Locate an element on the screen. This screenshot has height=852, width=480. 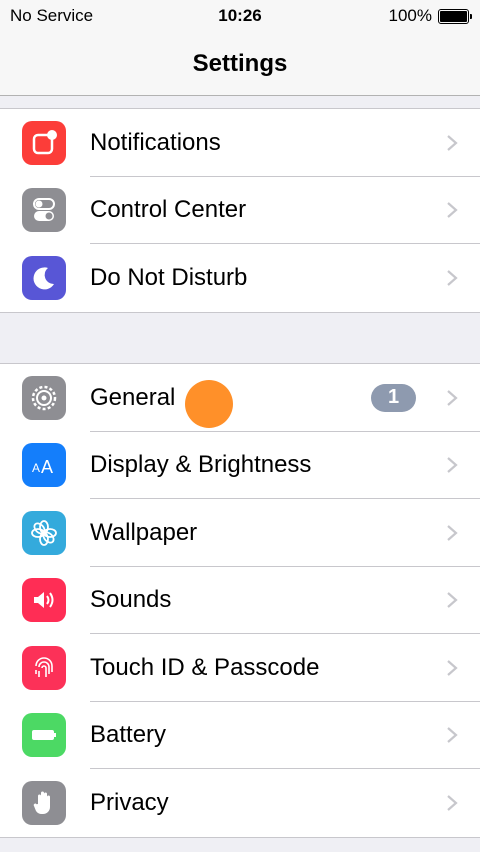
settings-row-display-brightness: AA Display & Brightness is located at coordinates (240, 465).